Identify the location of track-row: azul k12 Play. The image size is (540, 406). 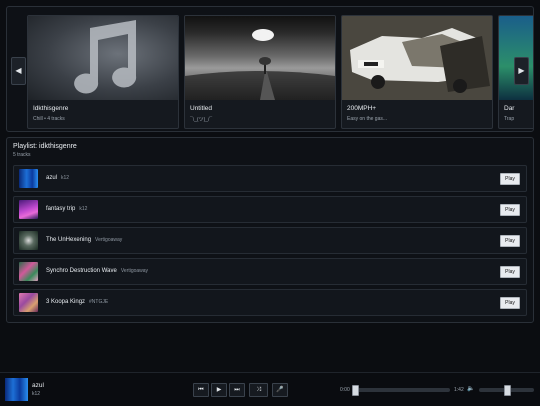
(270, 178).